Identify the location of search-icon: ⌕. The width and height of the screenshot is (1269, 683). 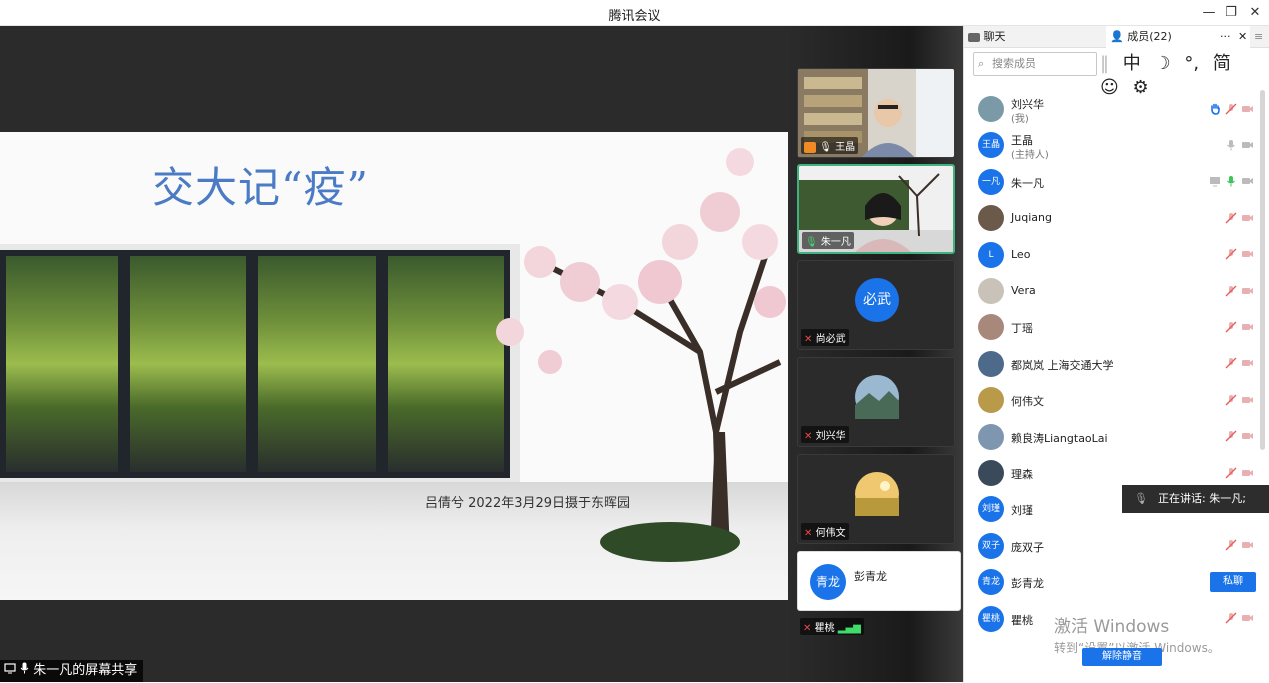
(981, 63).